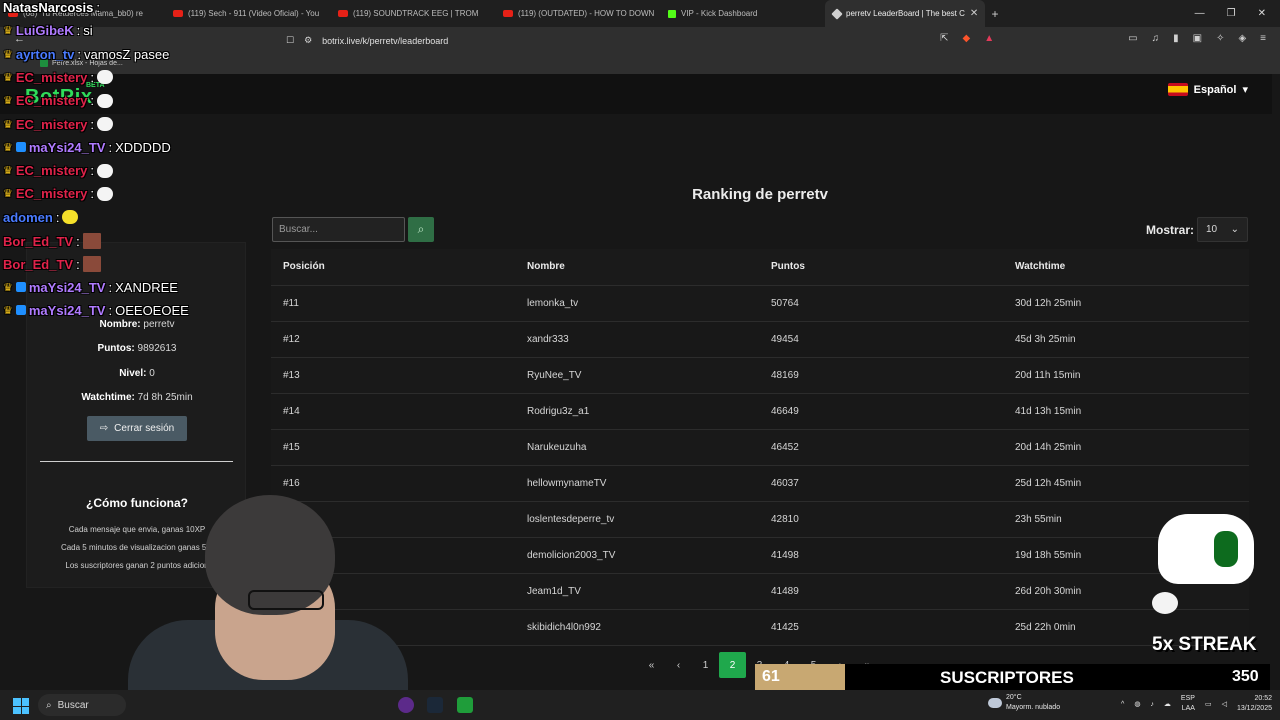 The height and width of the screenshot is (720, 1280). I want to click on chevron-up-icon: ^, so click(1122, 704).